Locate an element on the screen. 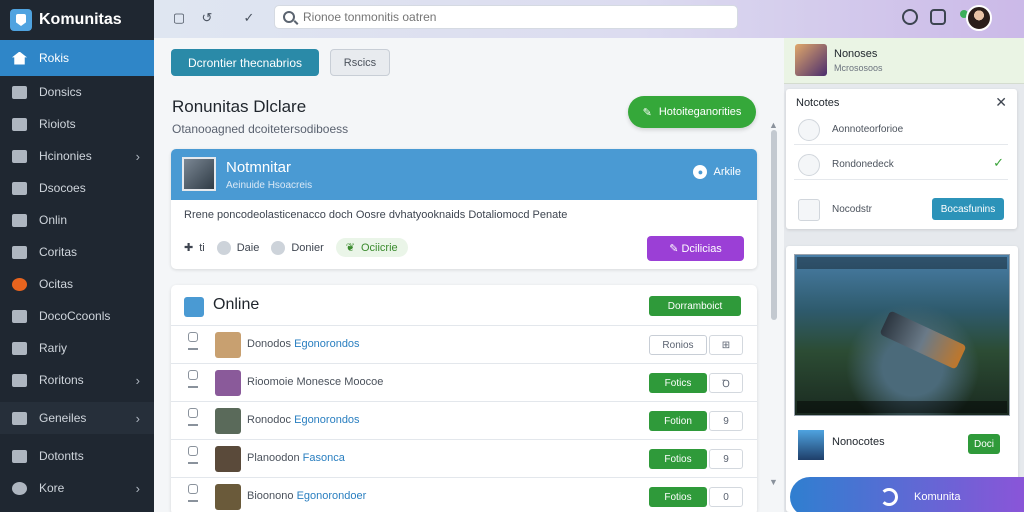 This screenshot has height=512, width=1024. game-card: Nonocotes Doci is located at coordinates (902, 379).